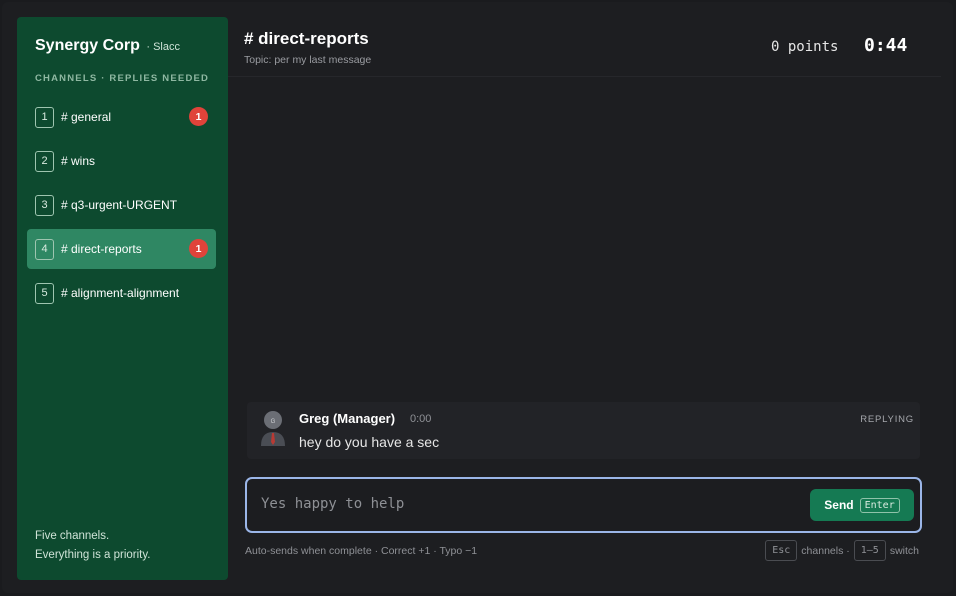  I want to click on channel-topic: Topic: per my last message, so click(308, 60).